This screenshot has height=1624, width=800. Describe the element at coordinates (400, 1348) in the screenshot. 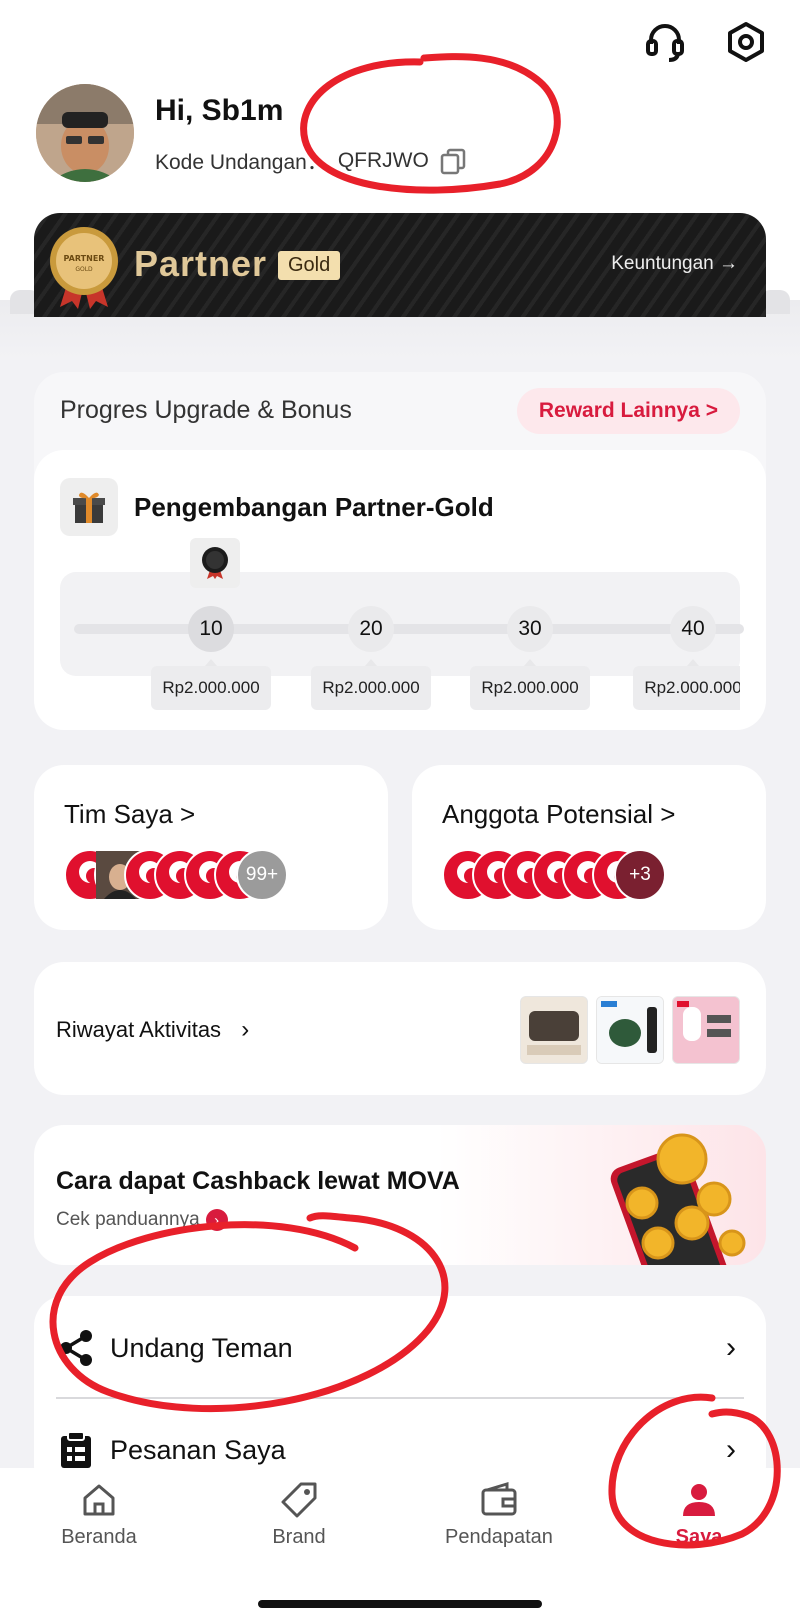

I see `invite-friends-row: Undang Teman ›` at that location.